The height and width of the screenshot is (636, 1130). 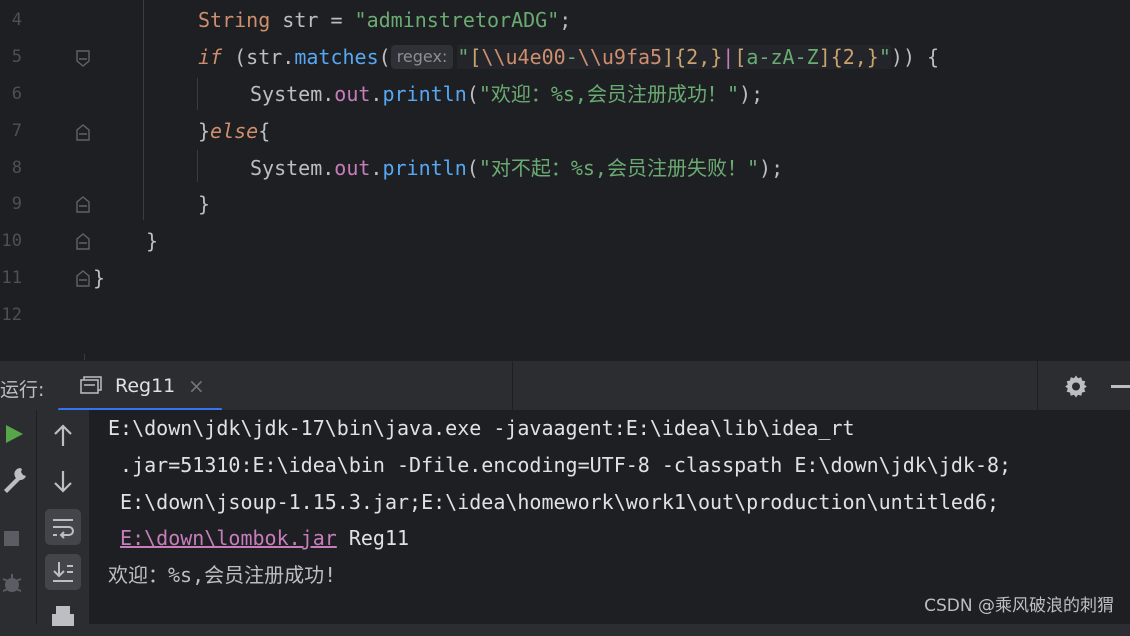 I want to click on tab-label: Reg11, so click(x=145, y=386).